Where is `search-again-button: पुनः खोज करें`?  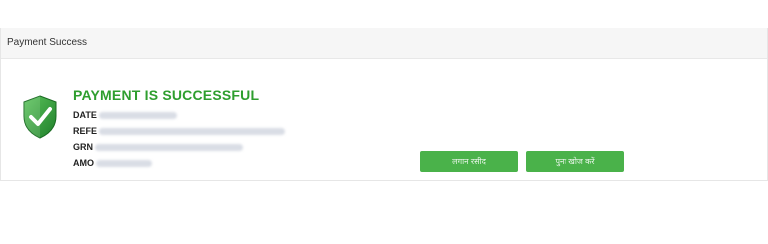 search-again-button: पुनः खोज करें is located at coordinates (575, 161).